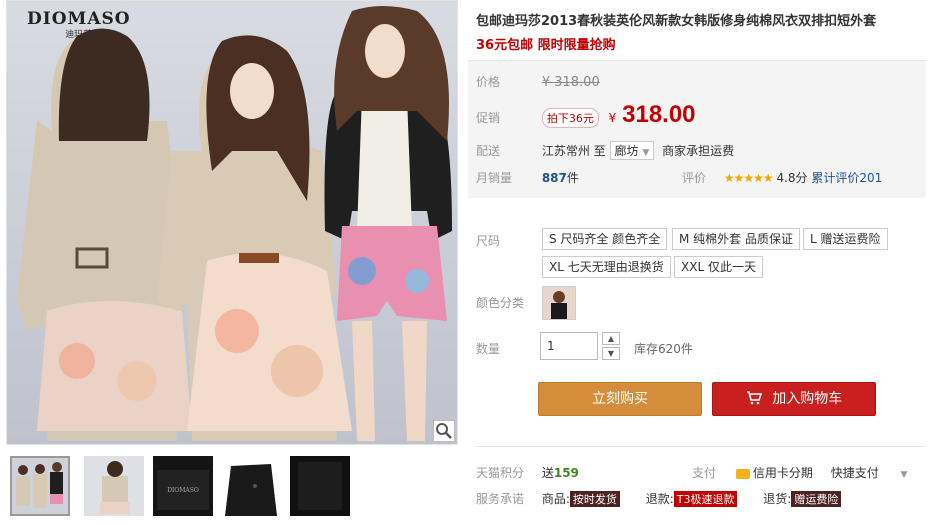  I want to click on points-row: 天猫积分 送159, so click(527, 472).